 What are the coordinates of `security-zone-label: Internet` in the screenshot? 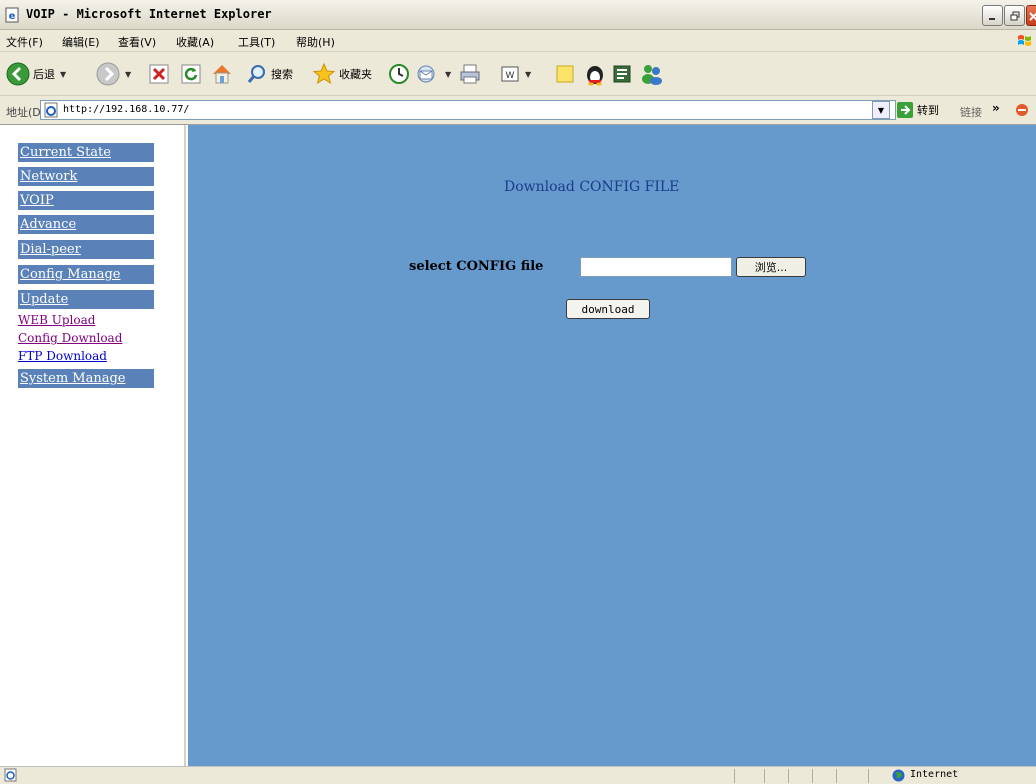 It's located at (934, 774).